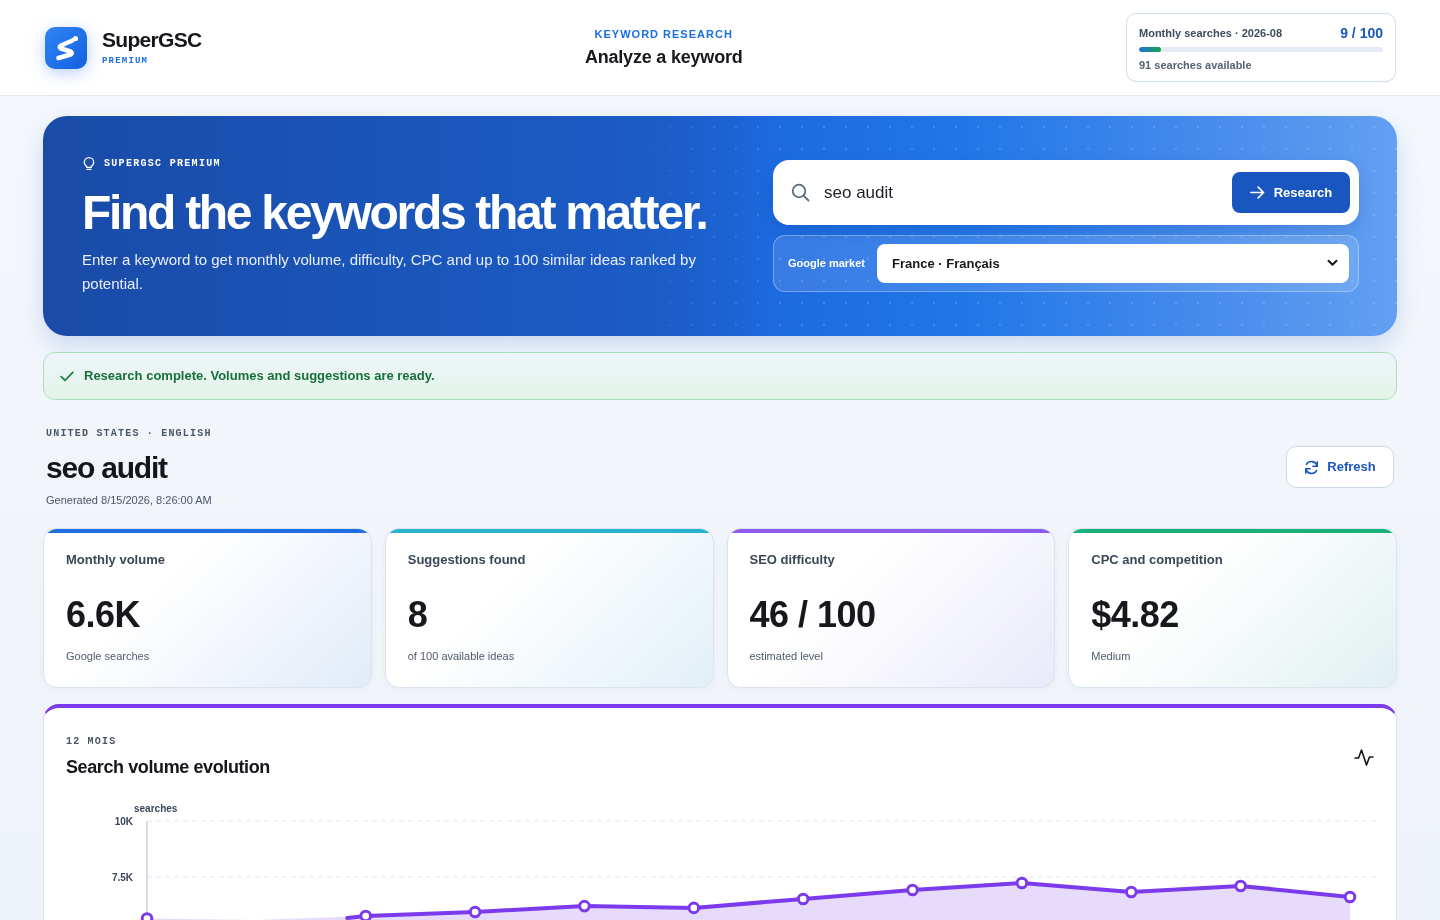 The width and height of the screenshot is (1440, 920). I want to click on search-icon, so click(800, 192).